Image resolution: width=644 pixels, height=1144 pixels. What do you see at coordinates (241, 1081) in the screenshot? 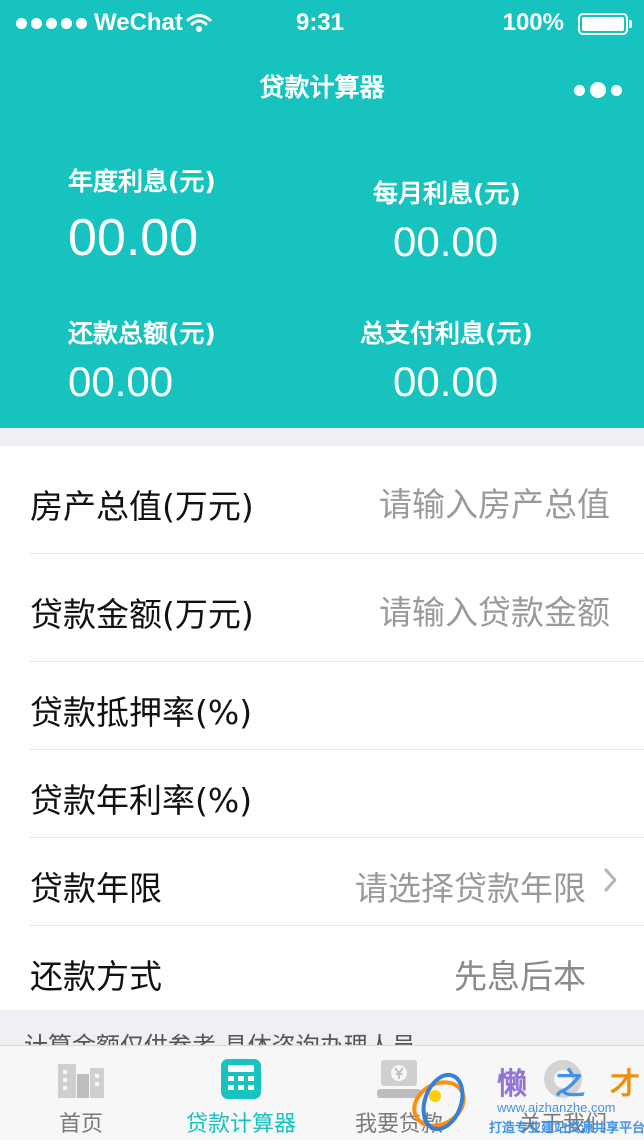
I see `calculator-icon` at bounding box center [241, 1081].